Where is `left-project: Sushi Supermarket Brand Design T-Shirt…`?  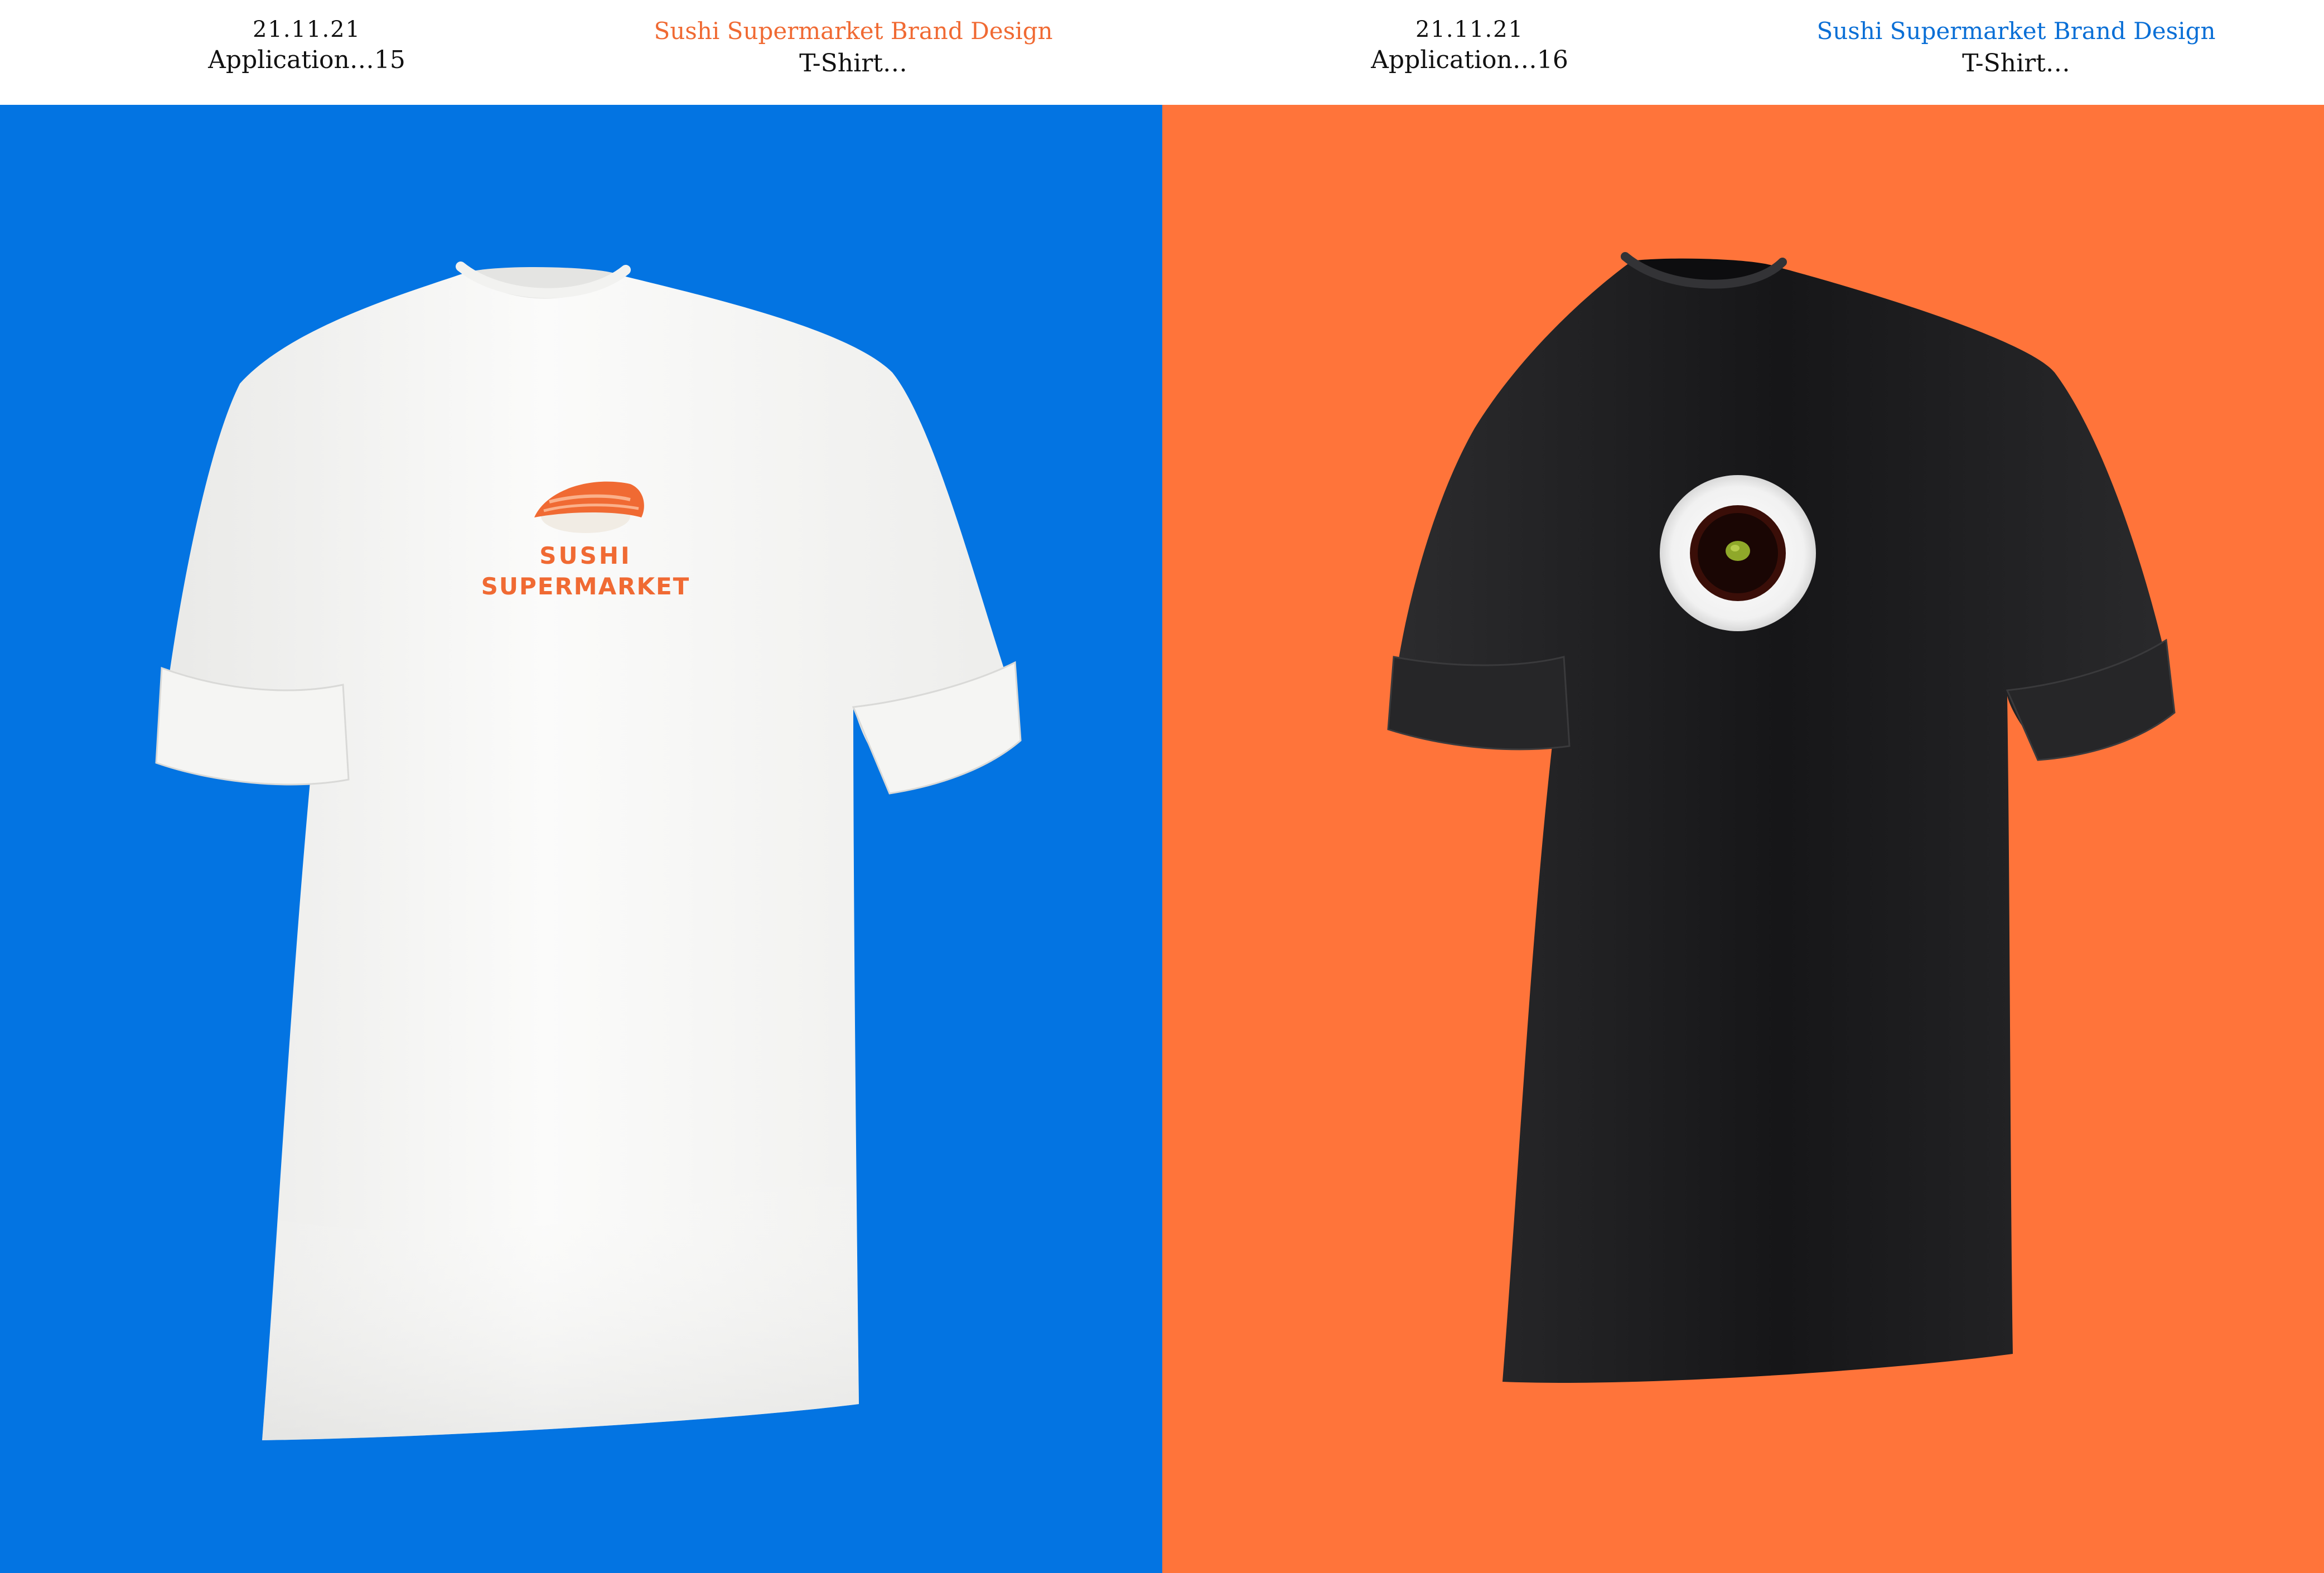 left-project: Sushi Supermarket Brand Design T-Shirt… is located at coordinates (853, 48).